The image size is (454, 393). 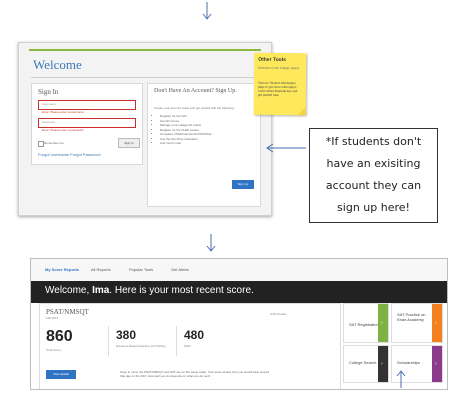 What do you see at coordinates (129, 143) in the screenshot?
I see `signin-button: Sign In` at bounding box center [129, 143].